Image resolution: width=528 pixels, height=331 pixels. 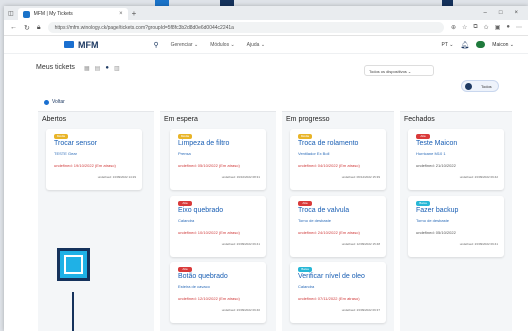 I want to click on user-view-icon: ●, so click(x=107, y=68).